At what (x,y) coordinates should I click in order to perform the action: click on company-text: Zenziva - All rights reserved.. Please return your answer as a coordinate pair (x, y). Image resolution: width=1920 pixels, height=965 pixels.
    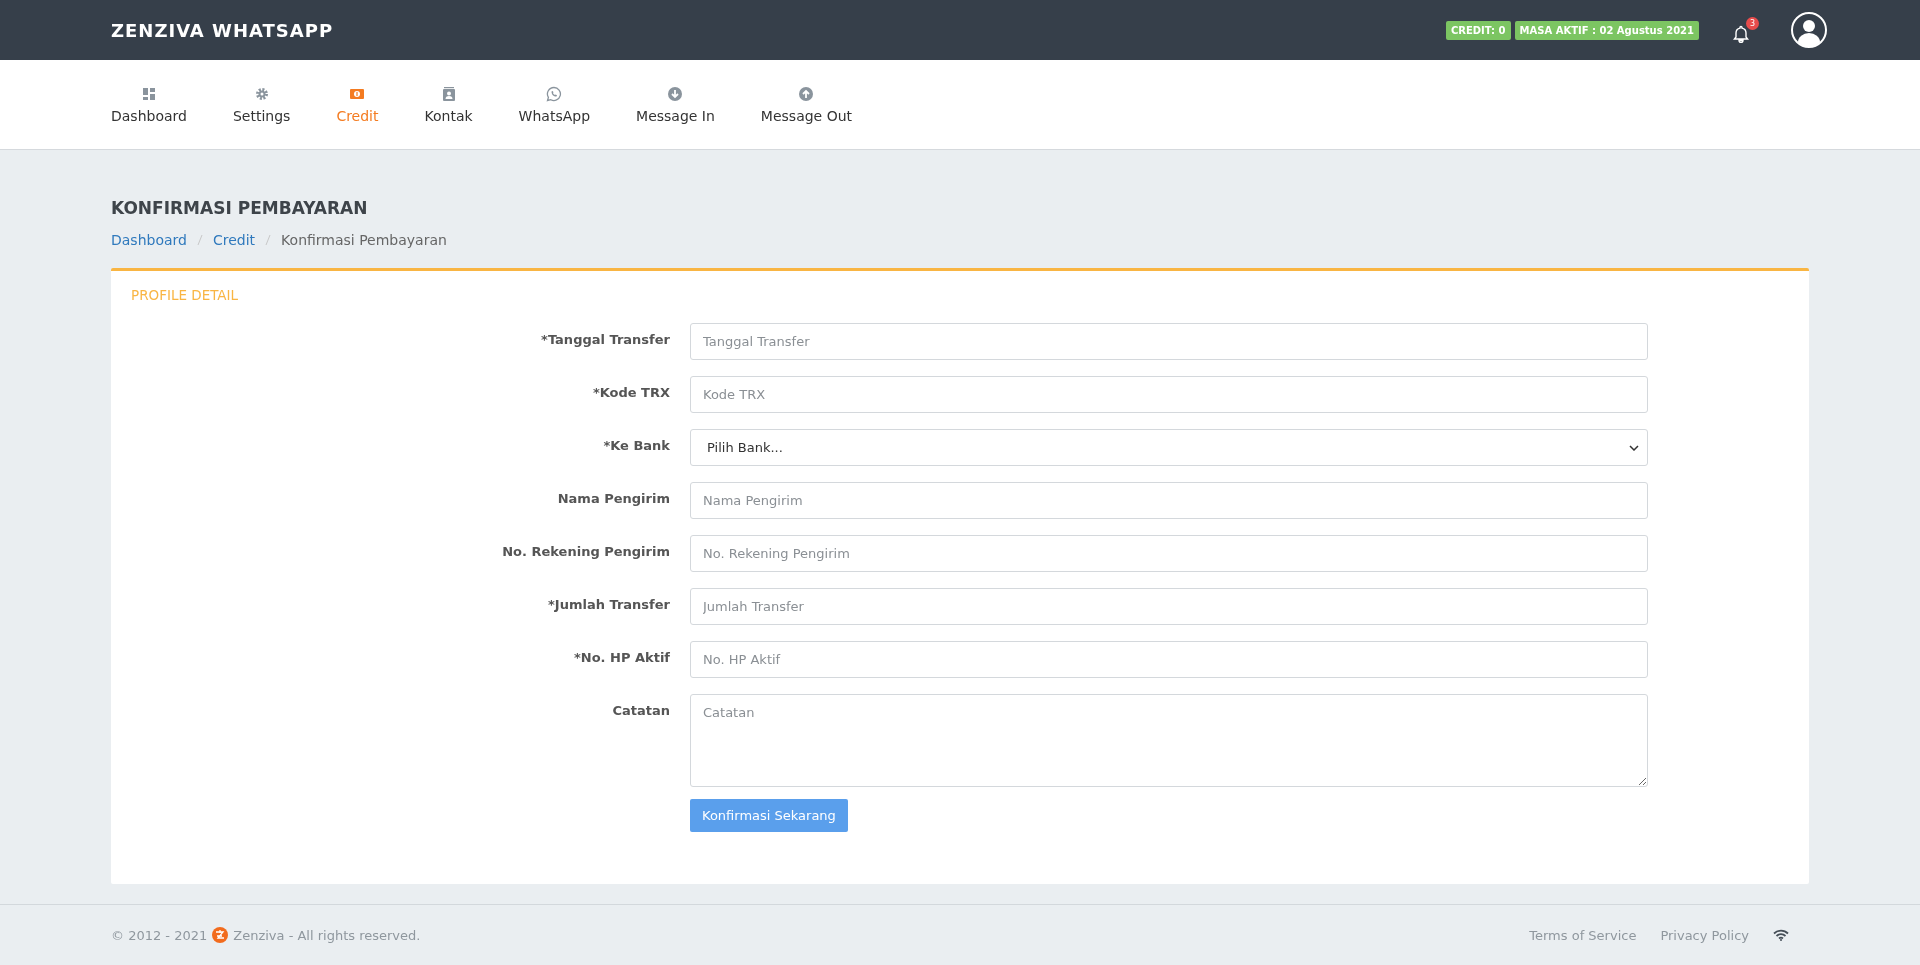
    Looking at the image, I should click on (327, 935).